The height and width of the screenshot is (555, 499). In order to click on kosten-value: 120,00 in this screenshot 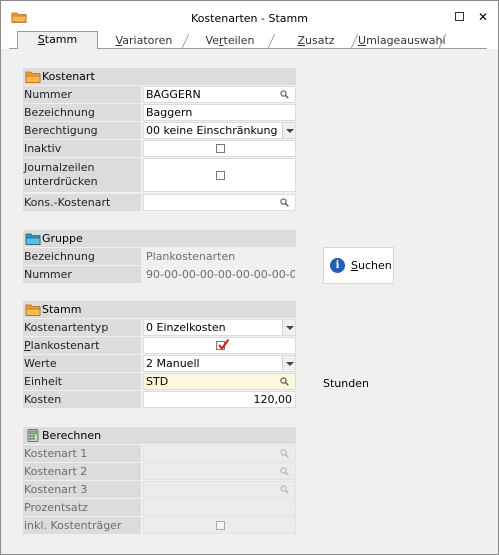, I will do `click(273, 399)`.